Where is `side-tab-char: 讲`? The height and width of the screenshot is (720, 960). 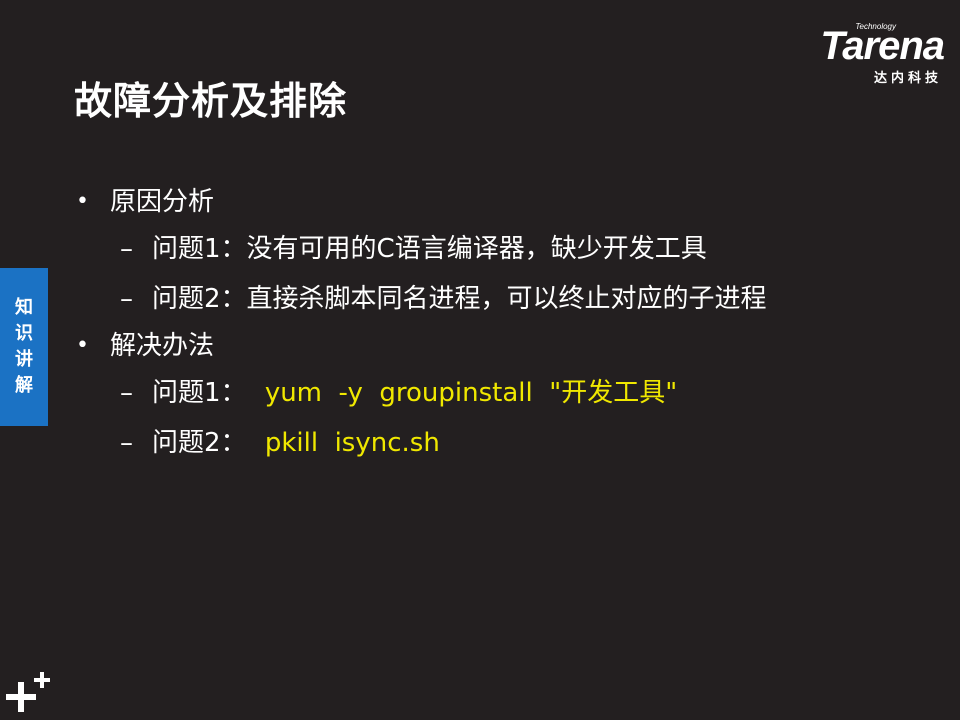
side-tab-char: 讲 is located at coordinates (24, 359).